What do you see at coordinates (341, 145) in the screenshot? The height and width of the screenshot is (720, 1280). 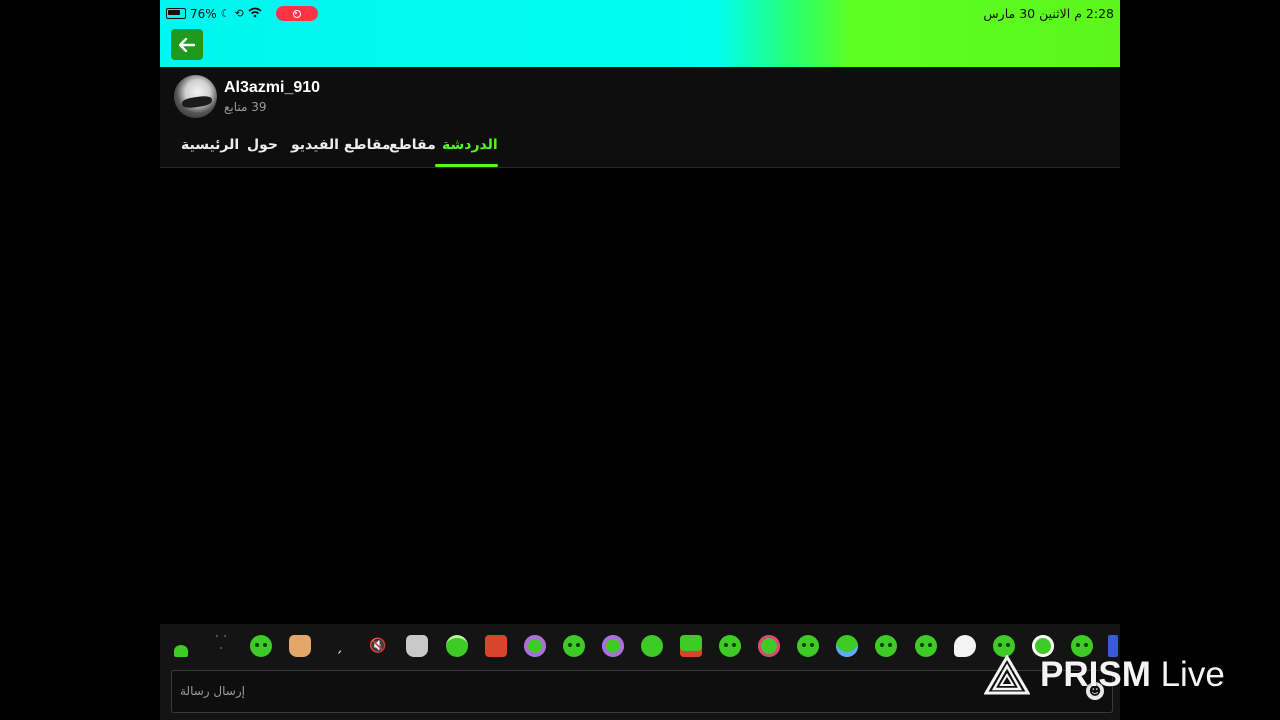 I see `tab-videos: مقاطع الفيديو` at bounding box center [341, 145].